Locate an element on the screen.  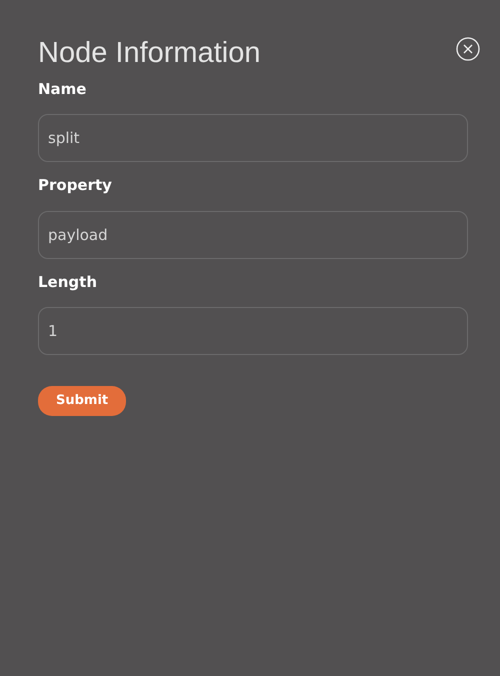
field-label: Length is located at coordinates (68, 282).